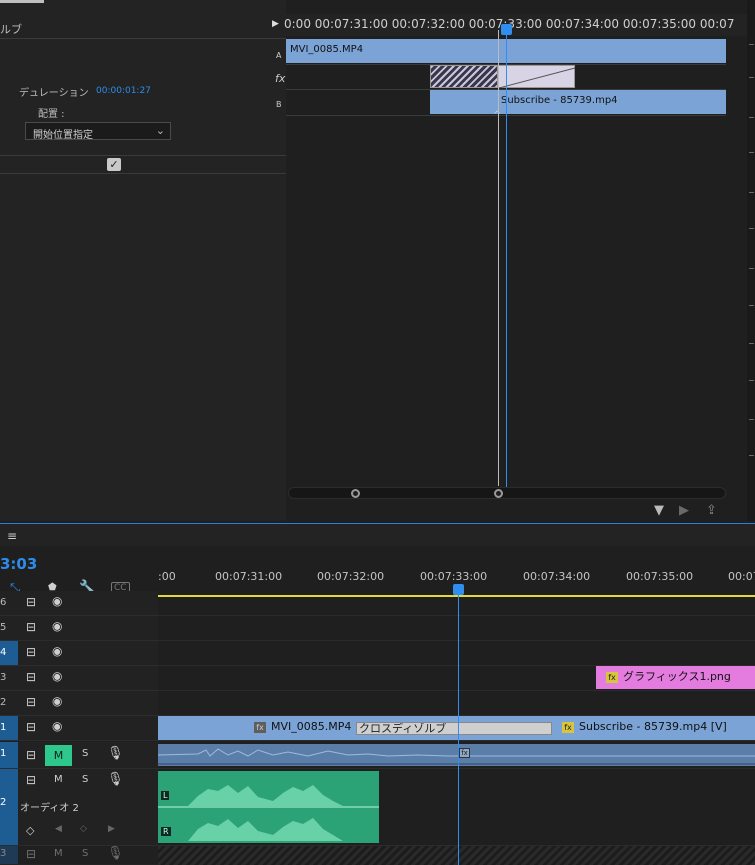 This screenshot has height=865, width=755. I want to click on transition-body, so click(537, 77).